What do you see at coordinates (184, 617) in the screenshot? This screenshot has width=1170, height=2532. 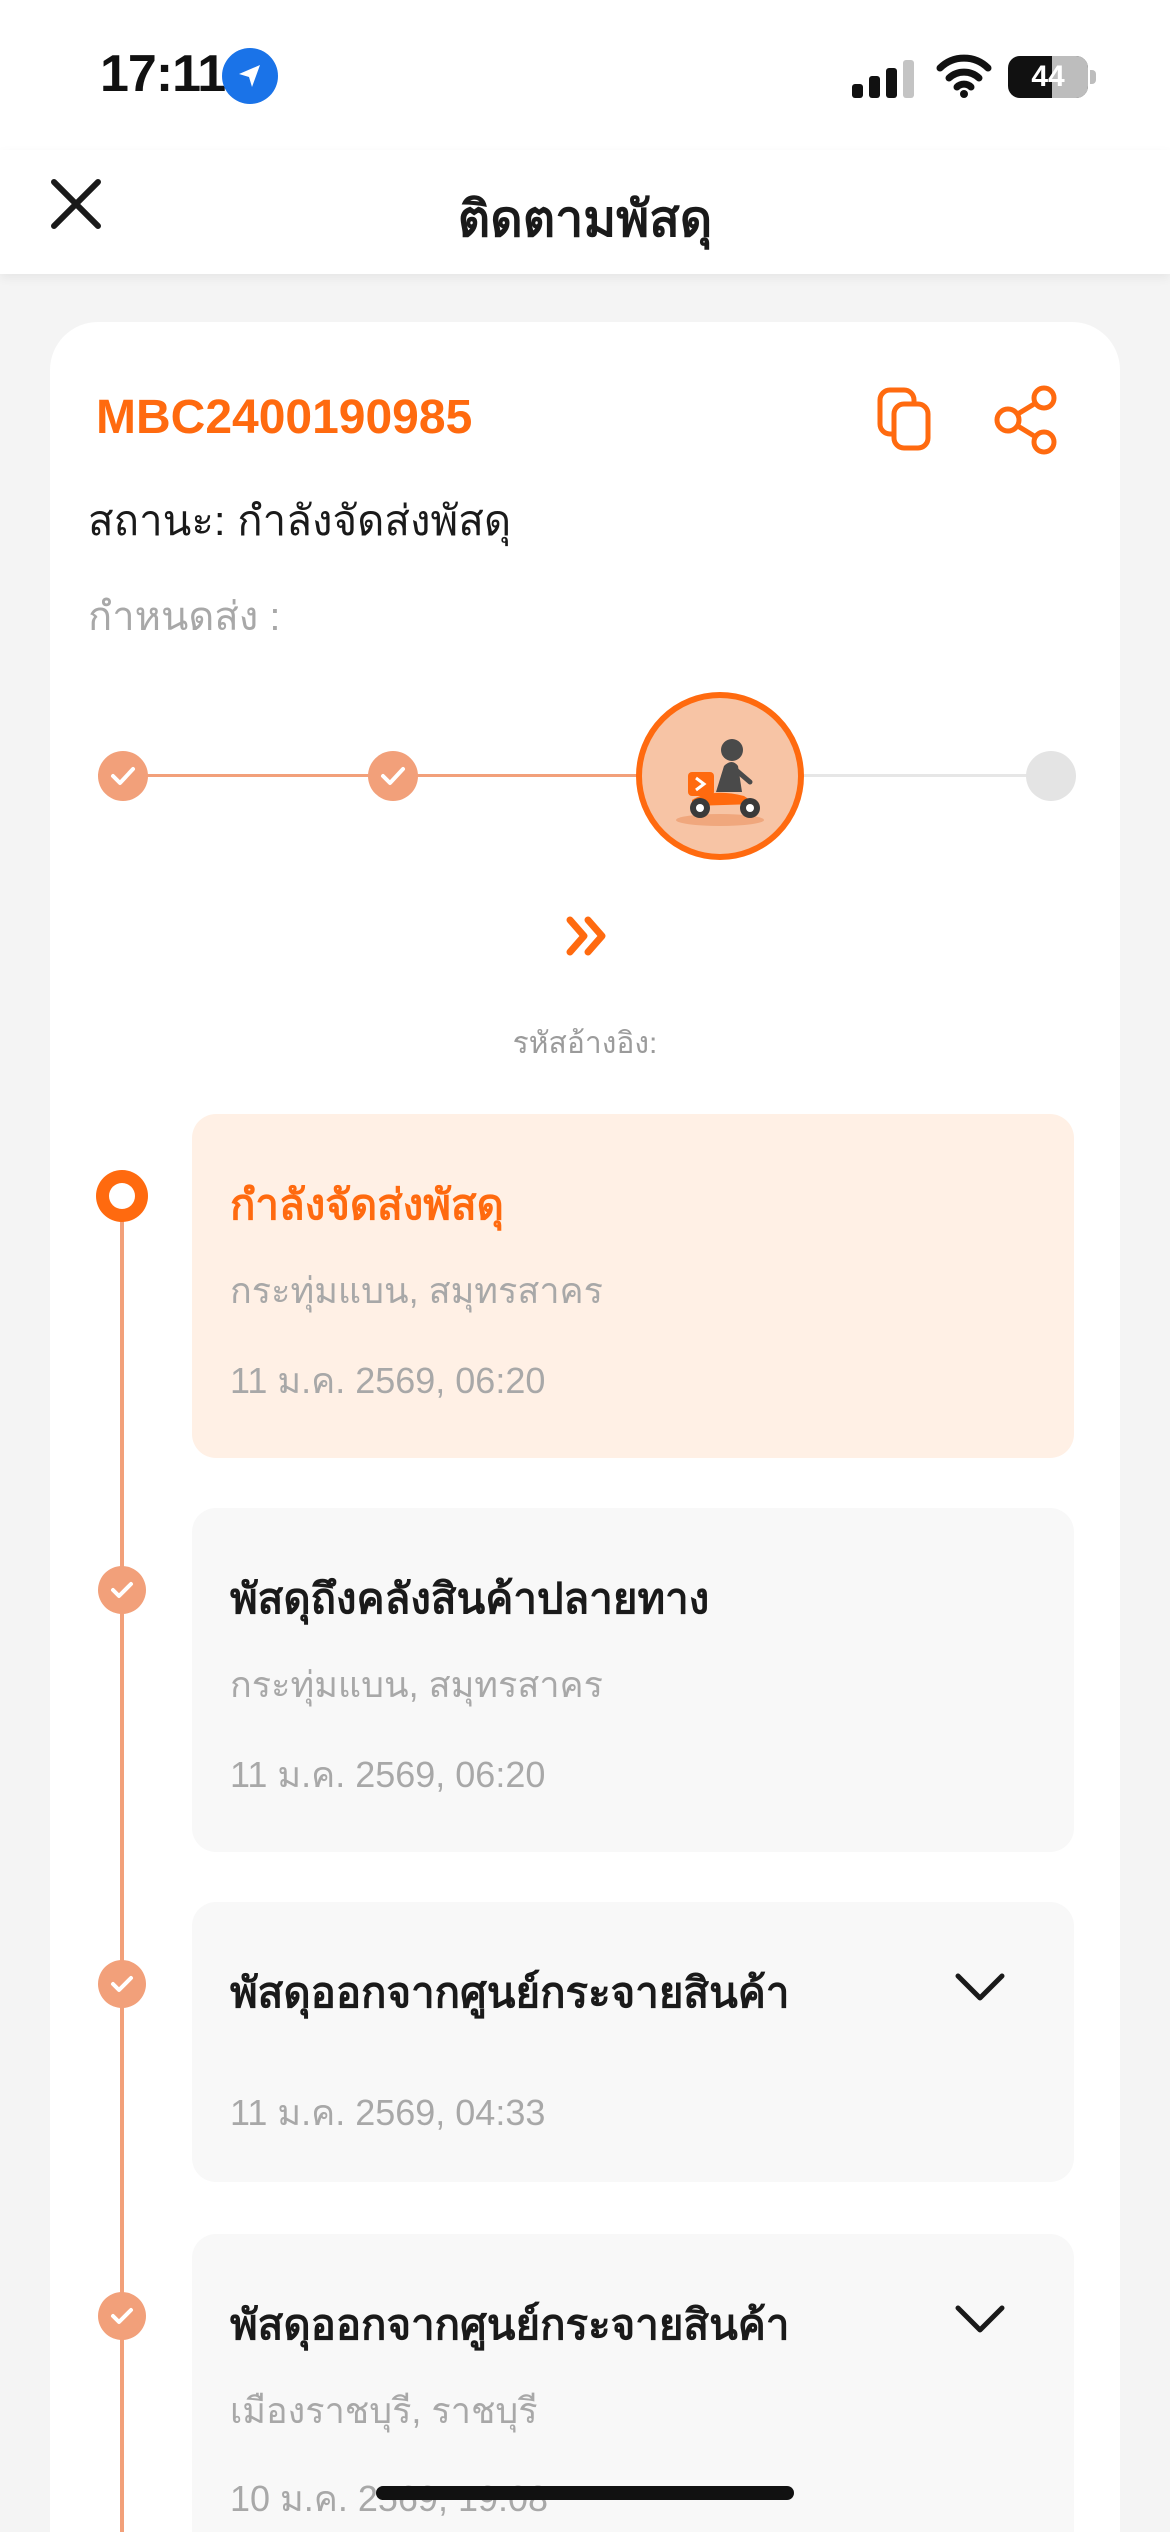 I see `delivery-deadline: กำหนดส่ง :` at bounding box center [184, 617].